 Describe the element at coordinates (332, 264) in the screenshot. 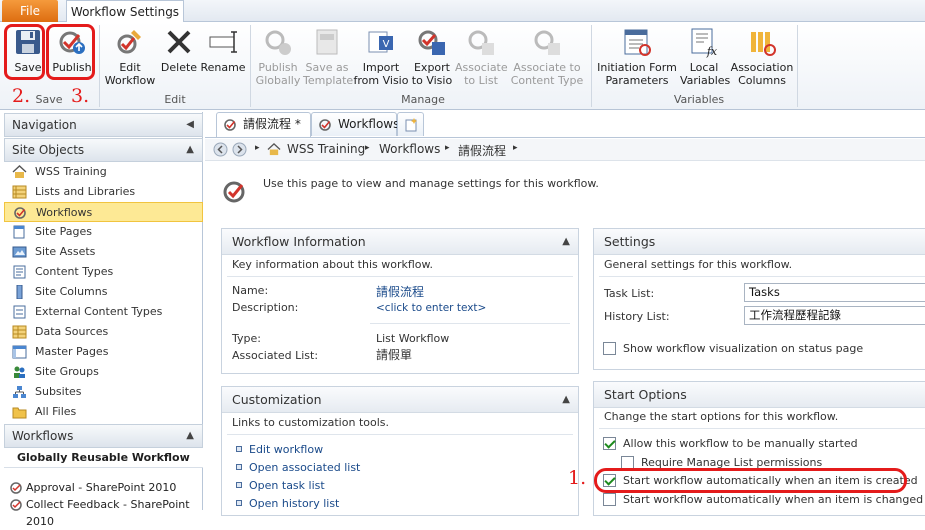

I see `panel-description: Key information about this workflow.` at that location.